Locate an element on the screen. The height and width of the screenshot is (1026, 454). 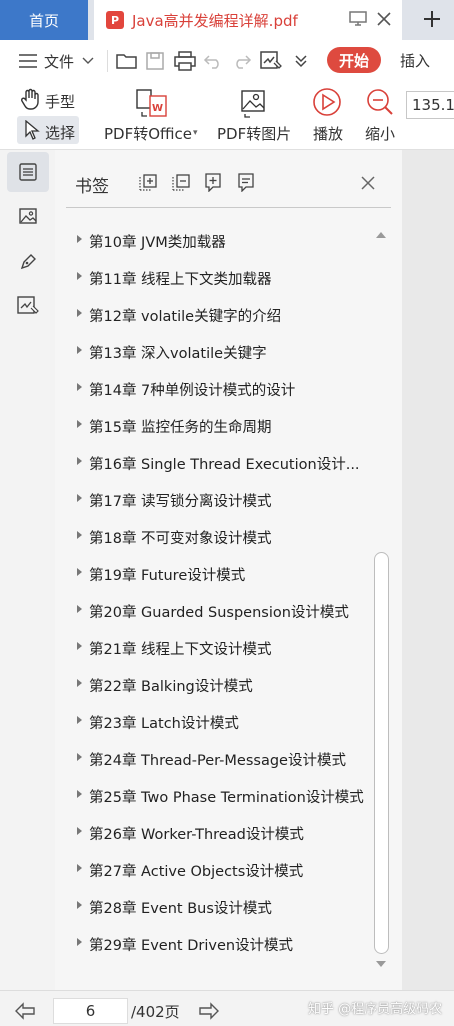
close-icon is located at coordinates (368, 183).